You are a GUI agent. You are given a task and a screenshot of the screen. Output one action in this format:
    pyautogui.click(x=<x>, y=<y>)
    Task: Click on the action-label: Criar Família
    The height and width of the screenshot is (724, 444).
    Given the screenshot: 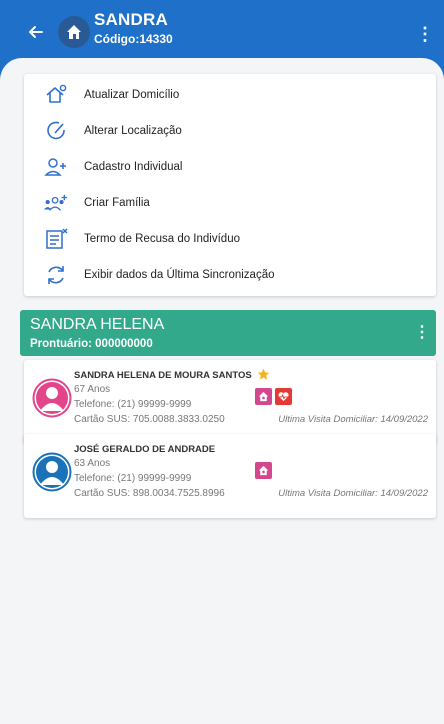 What is the action you would take?
    pyautogui.click(x=117, y=203)
    